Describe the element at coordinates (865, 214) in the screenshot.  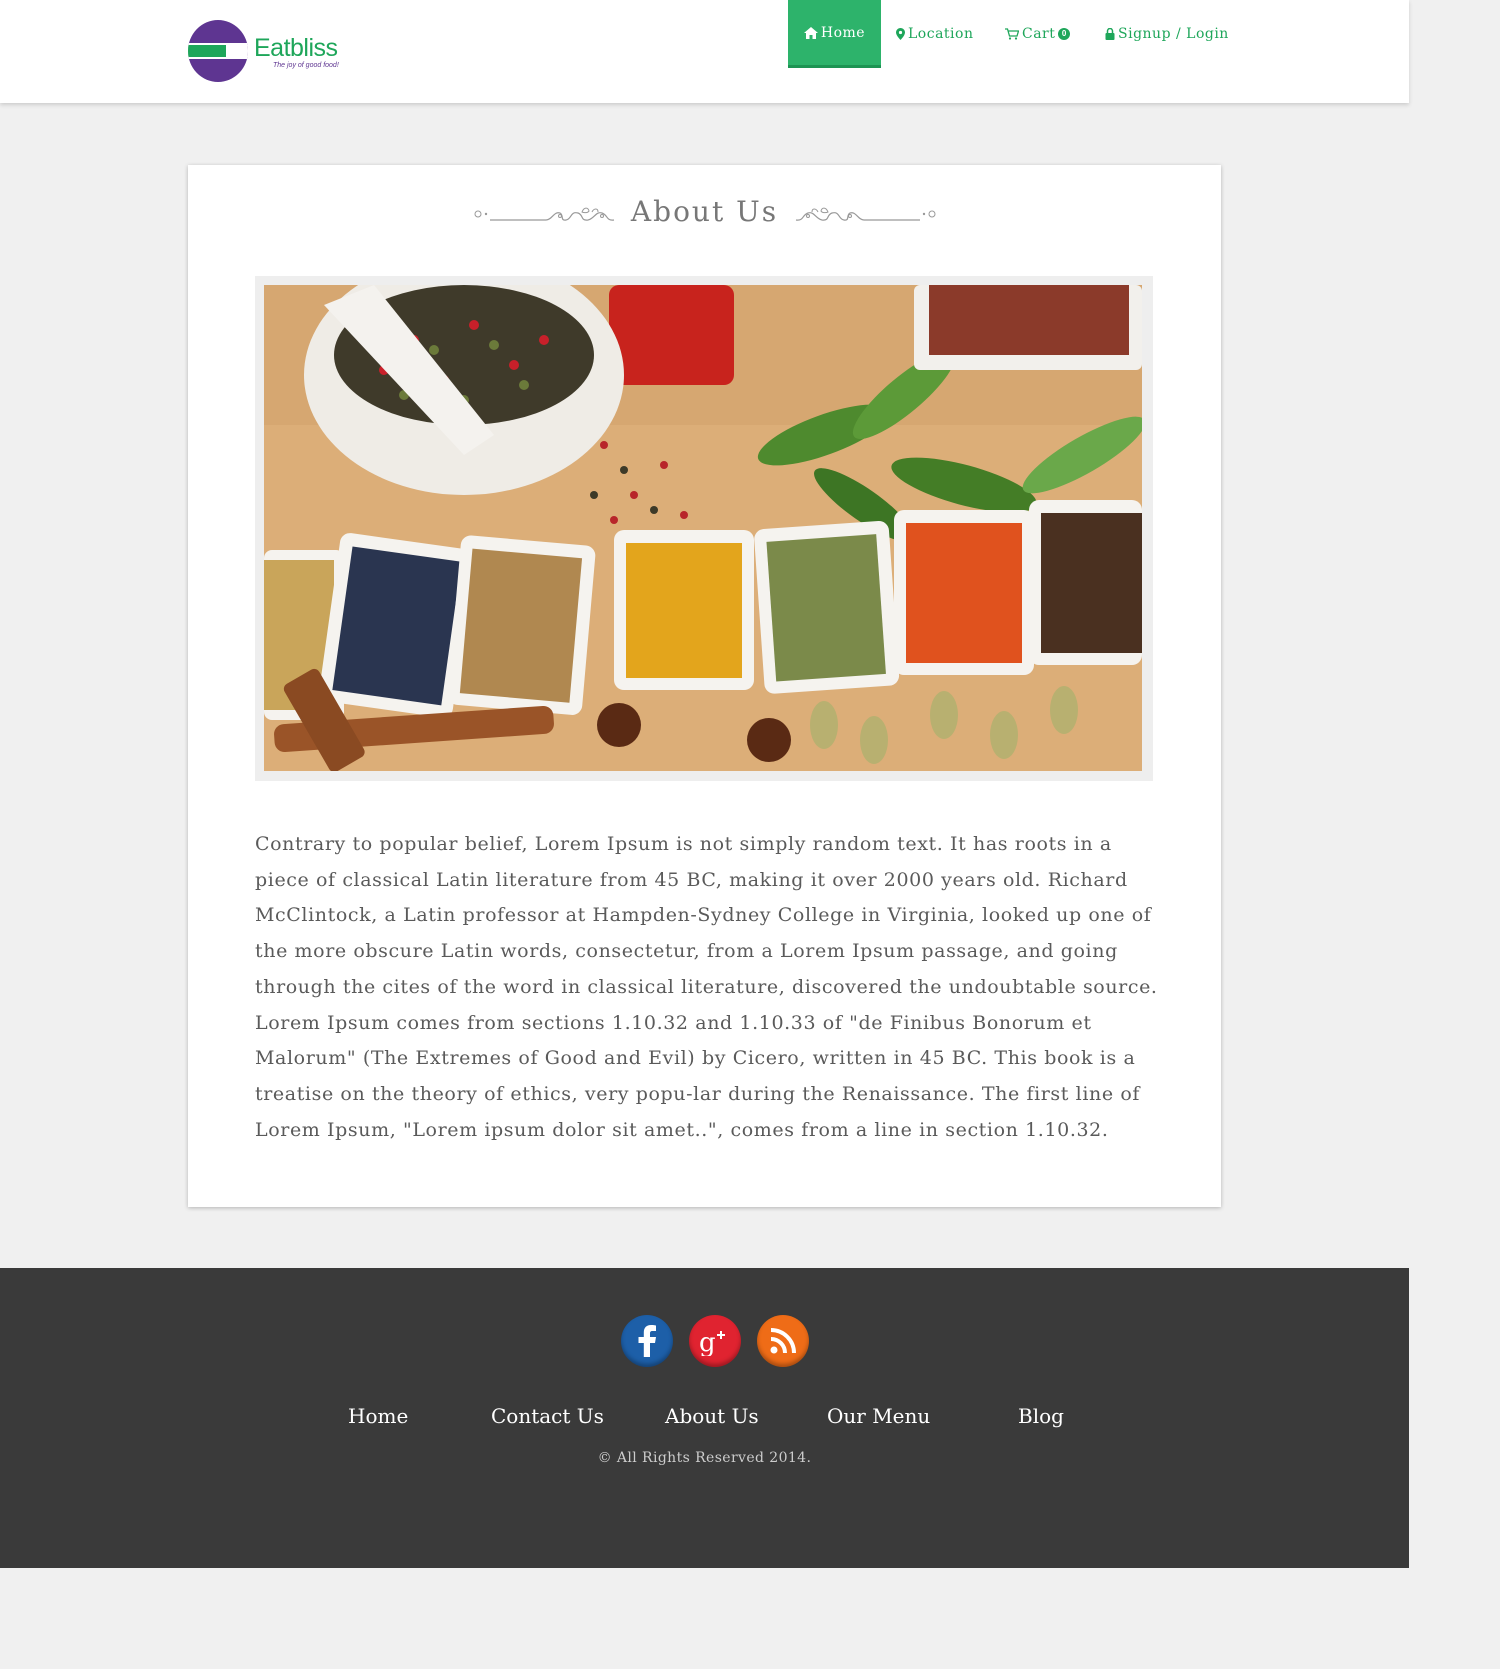
I see `flourish-right-icon` at that location.